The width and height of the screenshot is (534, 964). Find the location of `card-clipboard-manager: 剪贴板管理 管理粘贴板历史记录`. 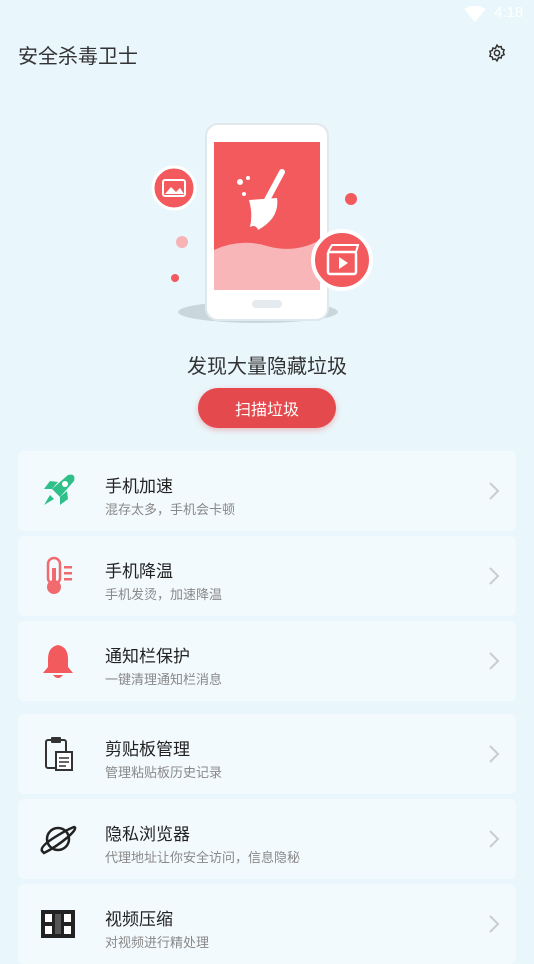

card-clipboard-manager: 剪贴板管理 管理粘贴板历史记录 is located at coordinates (267, 754).